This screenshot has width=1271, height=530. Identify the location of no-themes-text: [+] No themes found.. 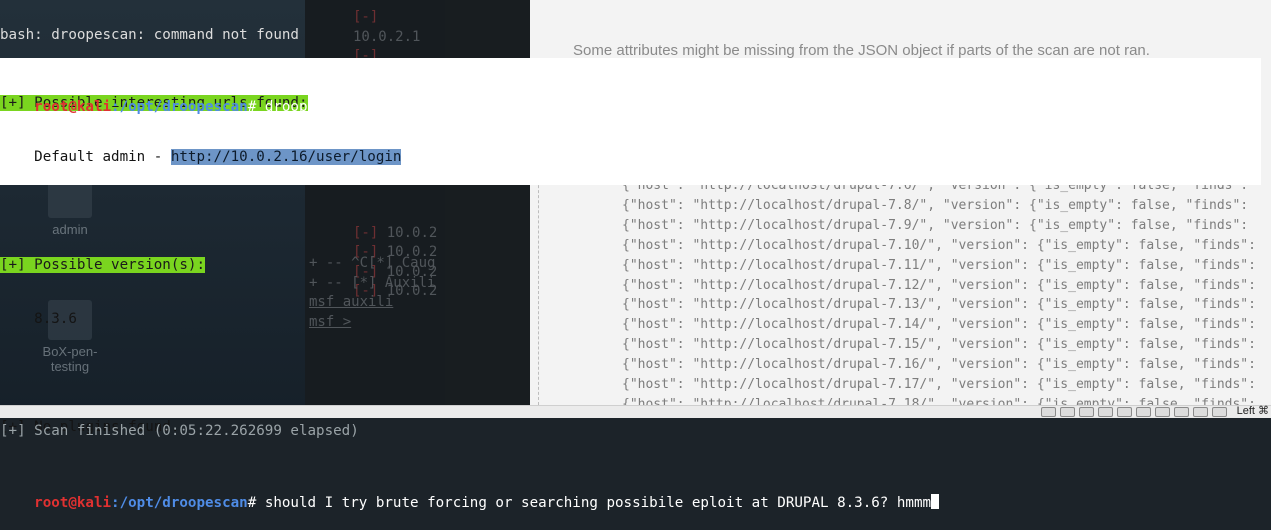
(85, 143).